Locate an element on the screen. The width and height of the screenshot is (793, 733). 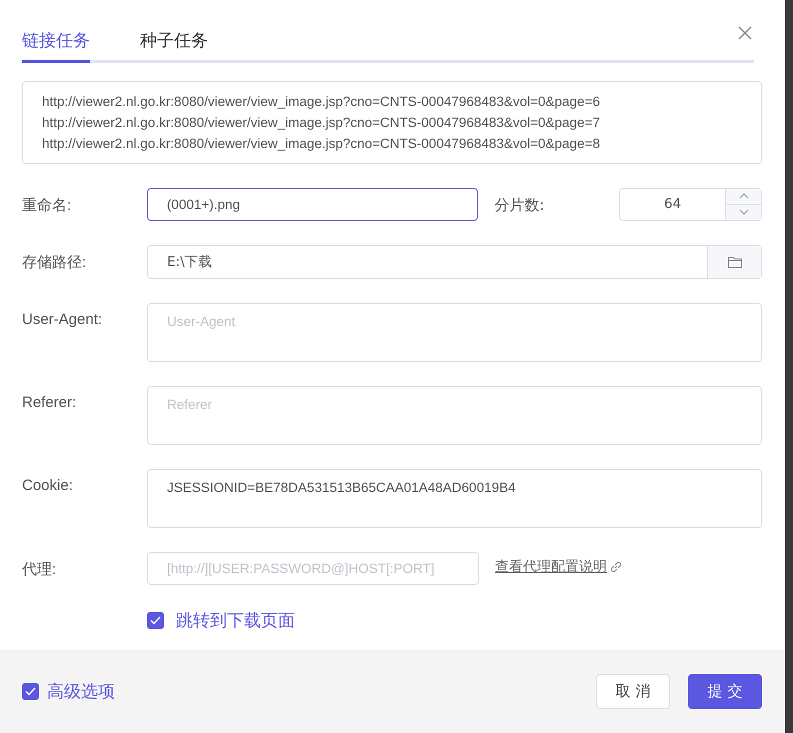
link-icon is located at coordinates (616, 567).